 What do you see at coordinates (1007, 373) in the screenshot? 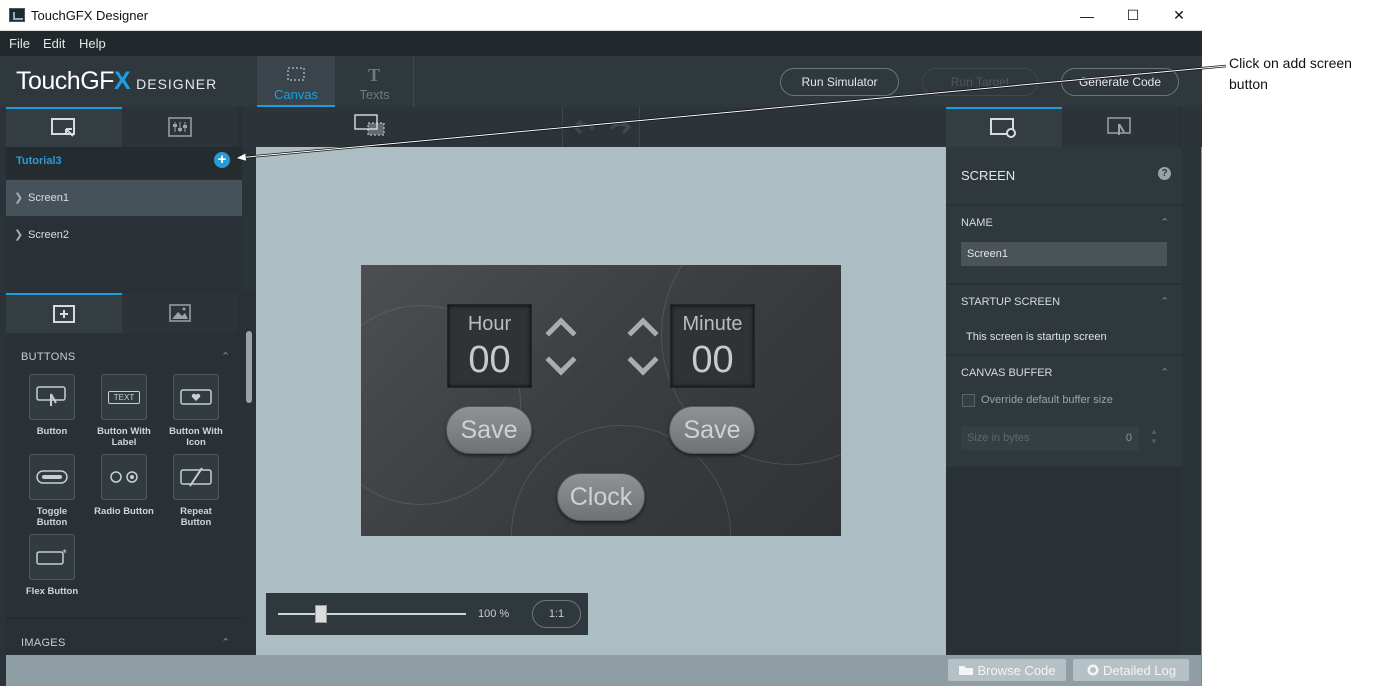
I see `buffer-header: CANVAS BUFFER` at bounding box center [1007, 373].